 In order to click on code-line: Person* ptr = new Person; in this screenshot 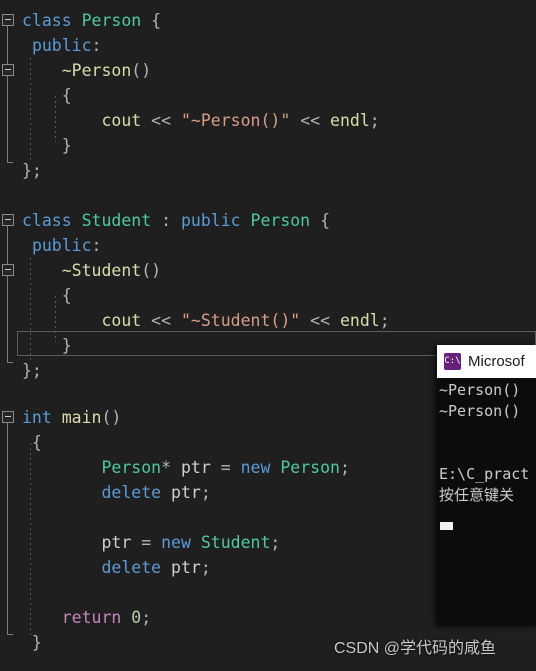, I will do `click(174, 467)`.